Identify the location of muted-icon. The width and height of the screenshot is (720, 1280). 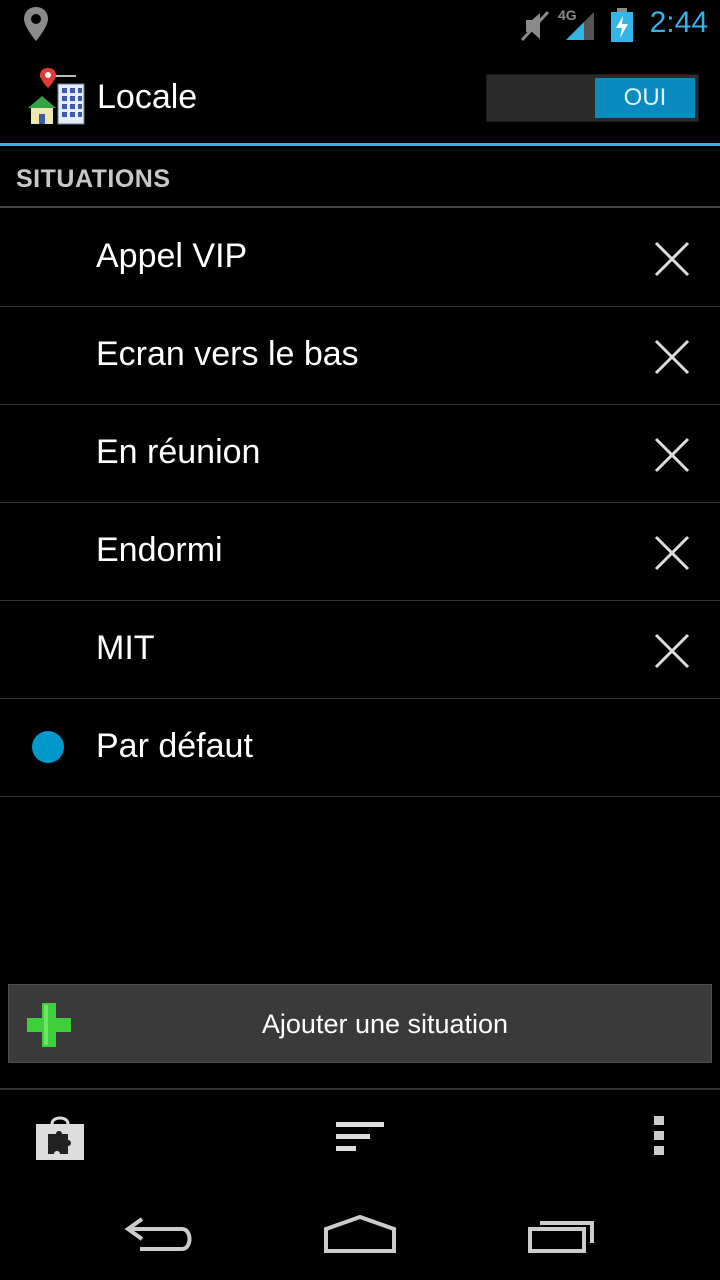
(535, 26).